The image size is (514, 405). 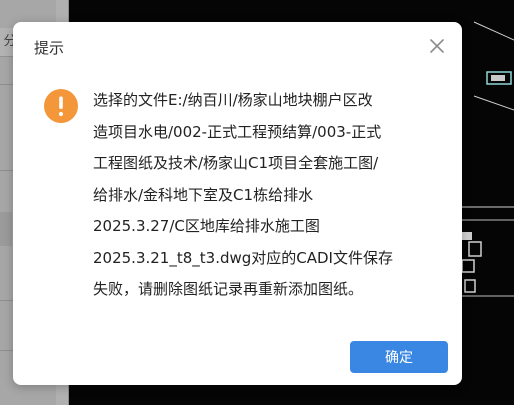 What do you see at coordinates (206, 226) in the screenshot?
I see `message-line: 2025.3.27/C区地库给排水施工图` at bounding box center [206, 226].